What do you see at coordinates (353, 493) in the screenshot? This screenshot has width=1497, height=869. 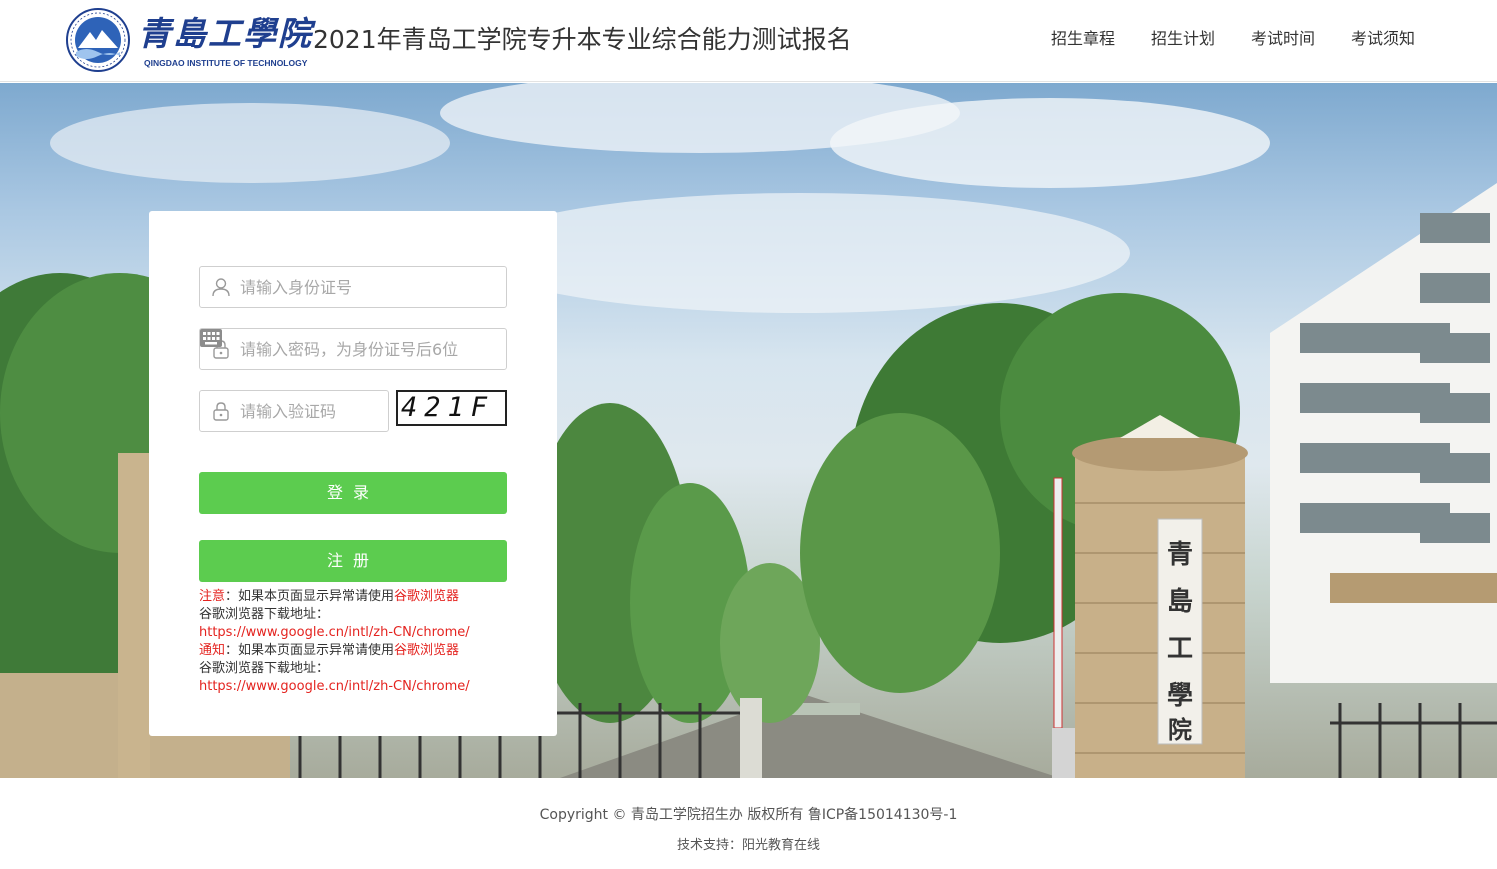 I see `login-button: 登录` at bounding box center [353, 493].